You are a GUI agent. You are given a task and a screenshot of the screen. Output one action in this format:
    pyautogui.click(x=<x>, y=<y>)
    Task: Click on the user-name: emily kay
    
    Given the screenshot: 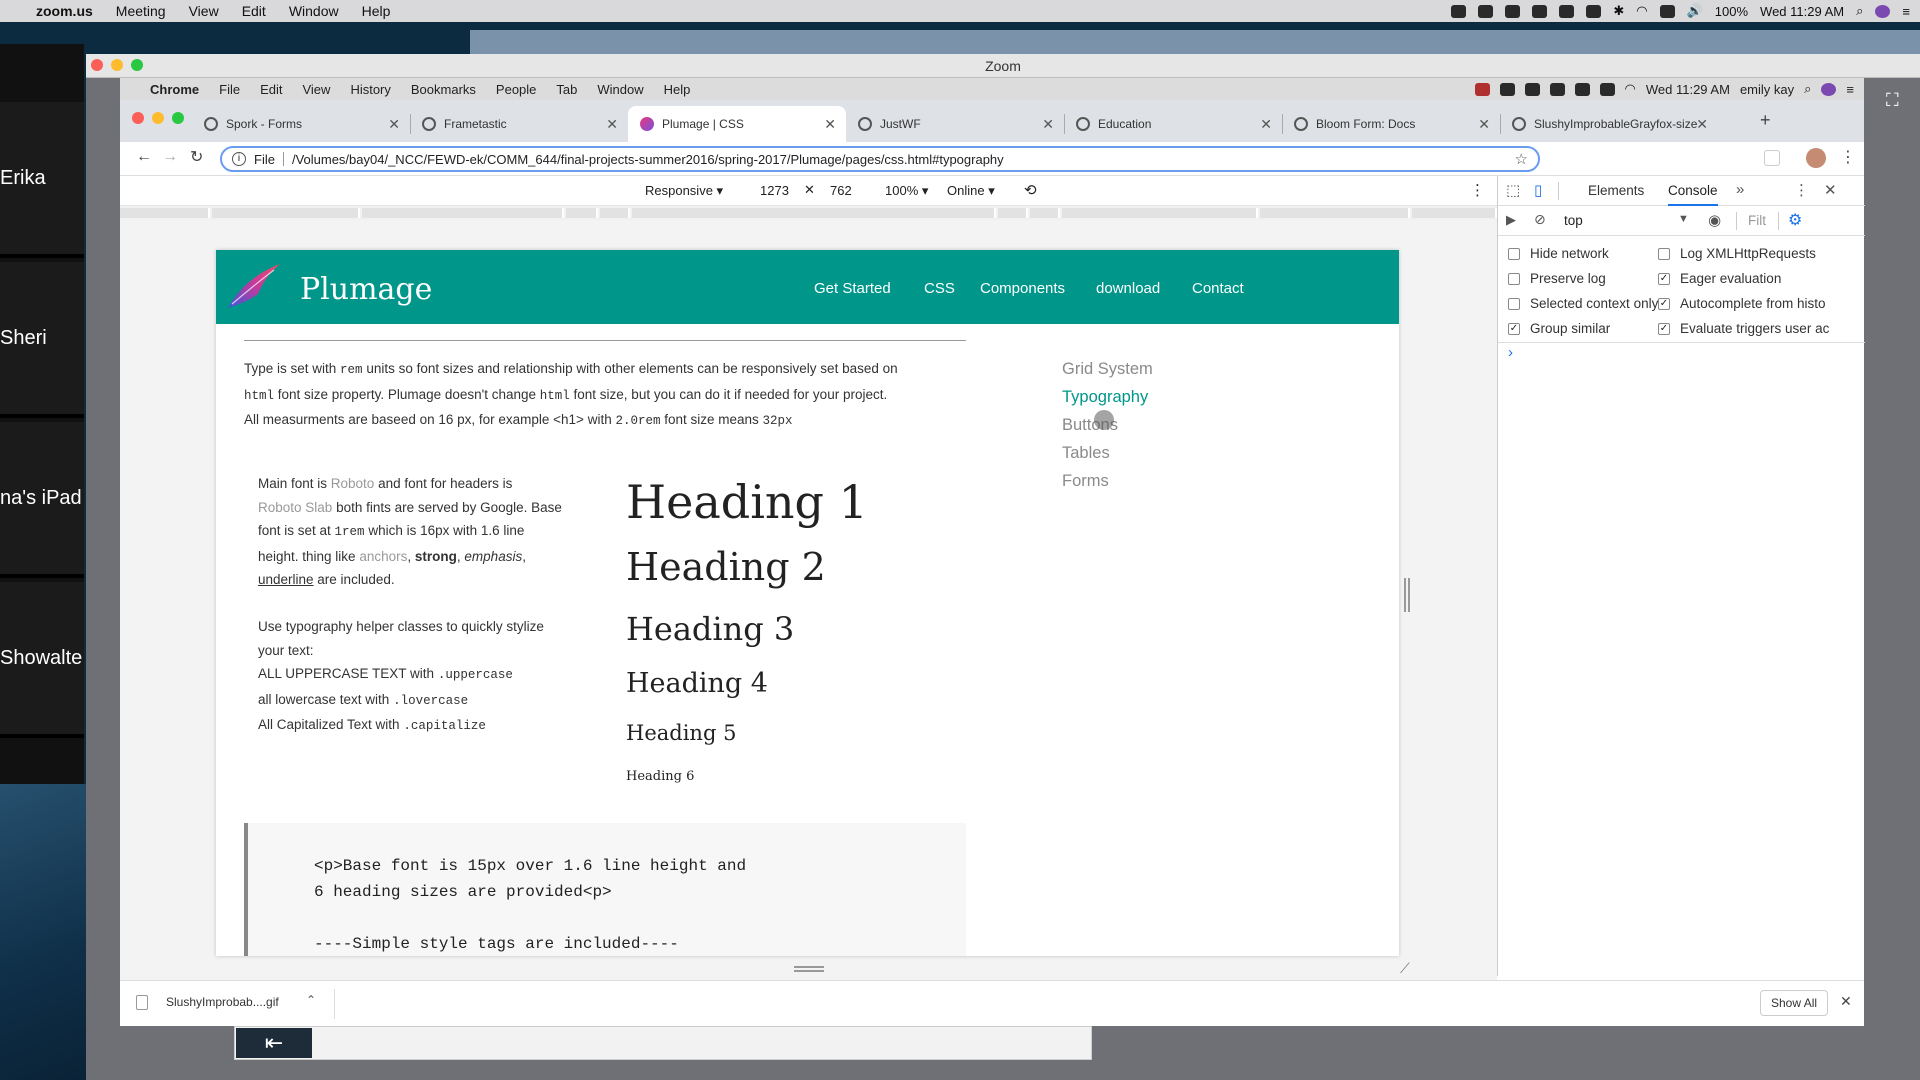 What is the action you would take?
    pyautogui.click(x=1767, y=89)
    